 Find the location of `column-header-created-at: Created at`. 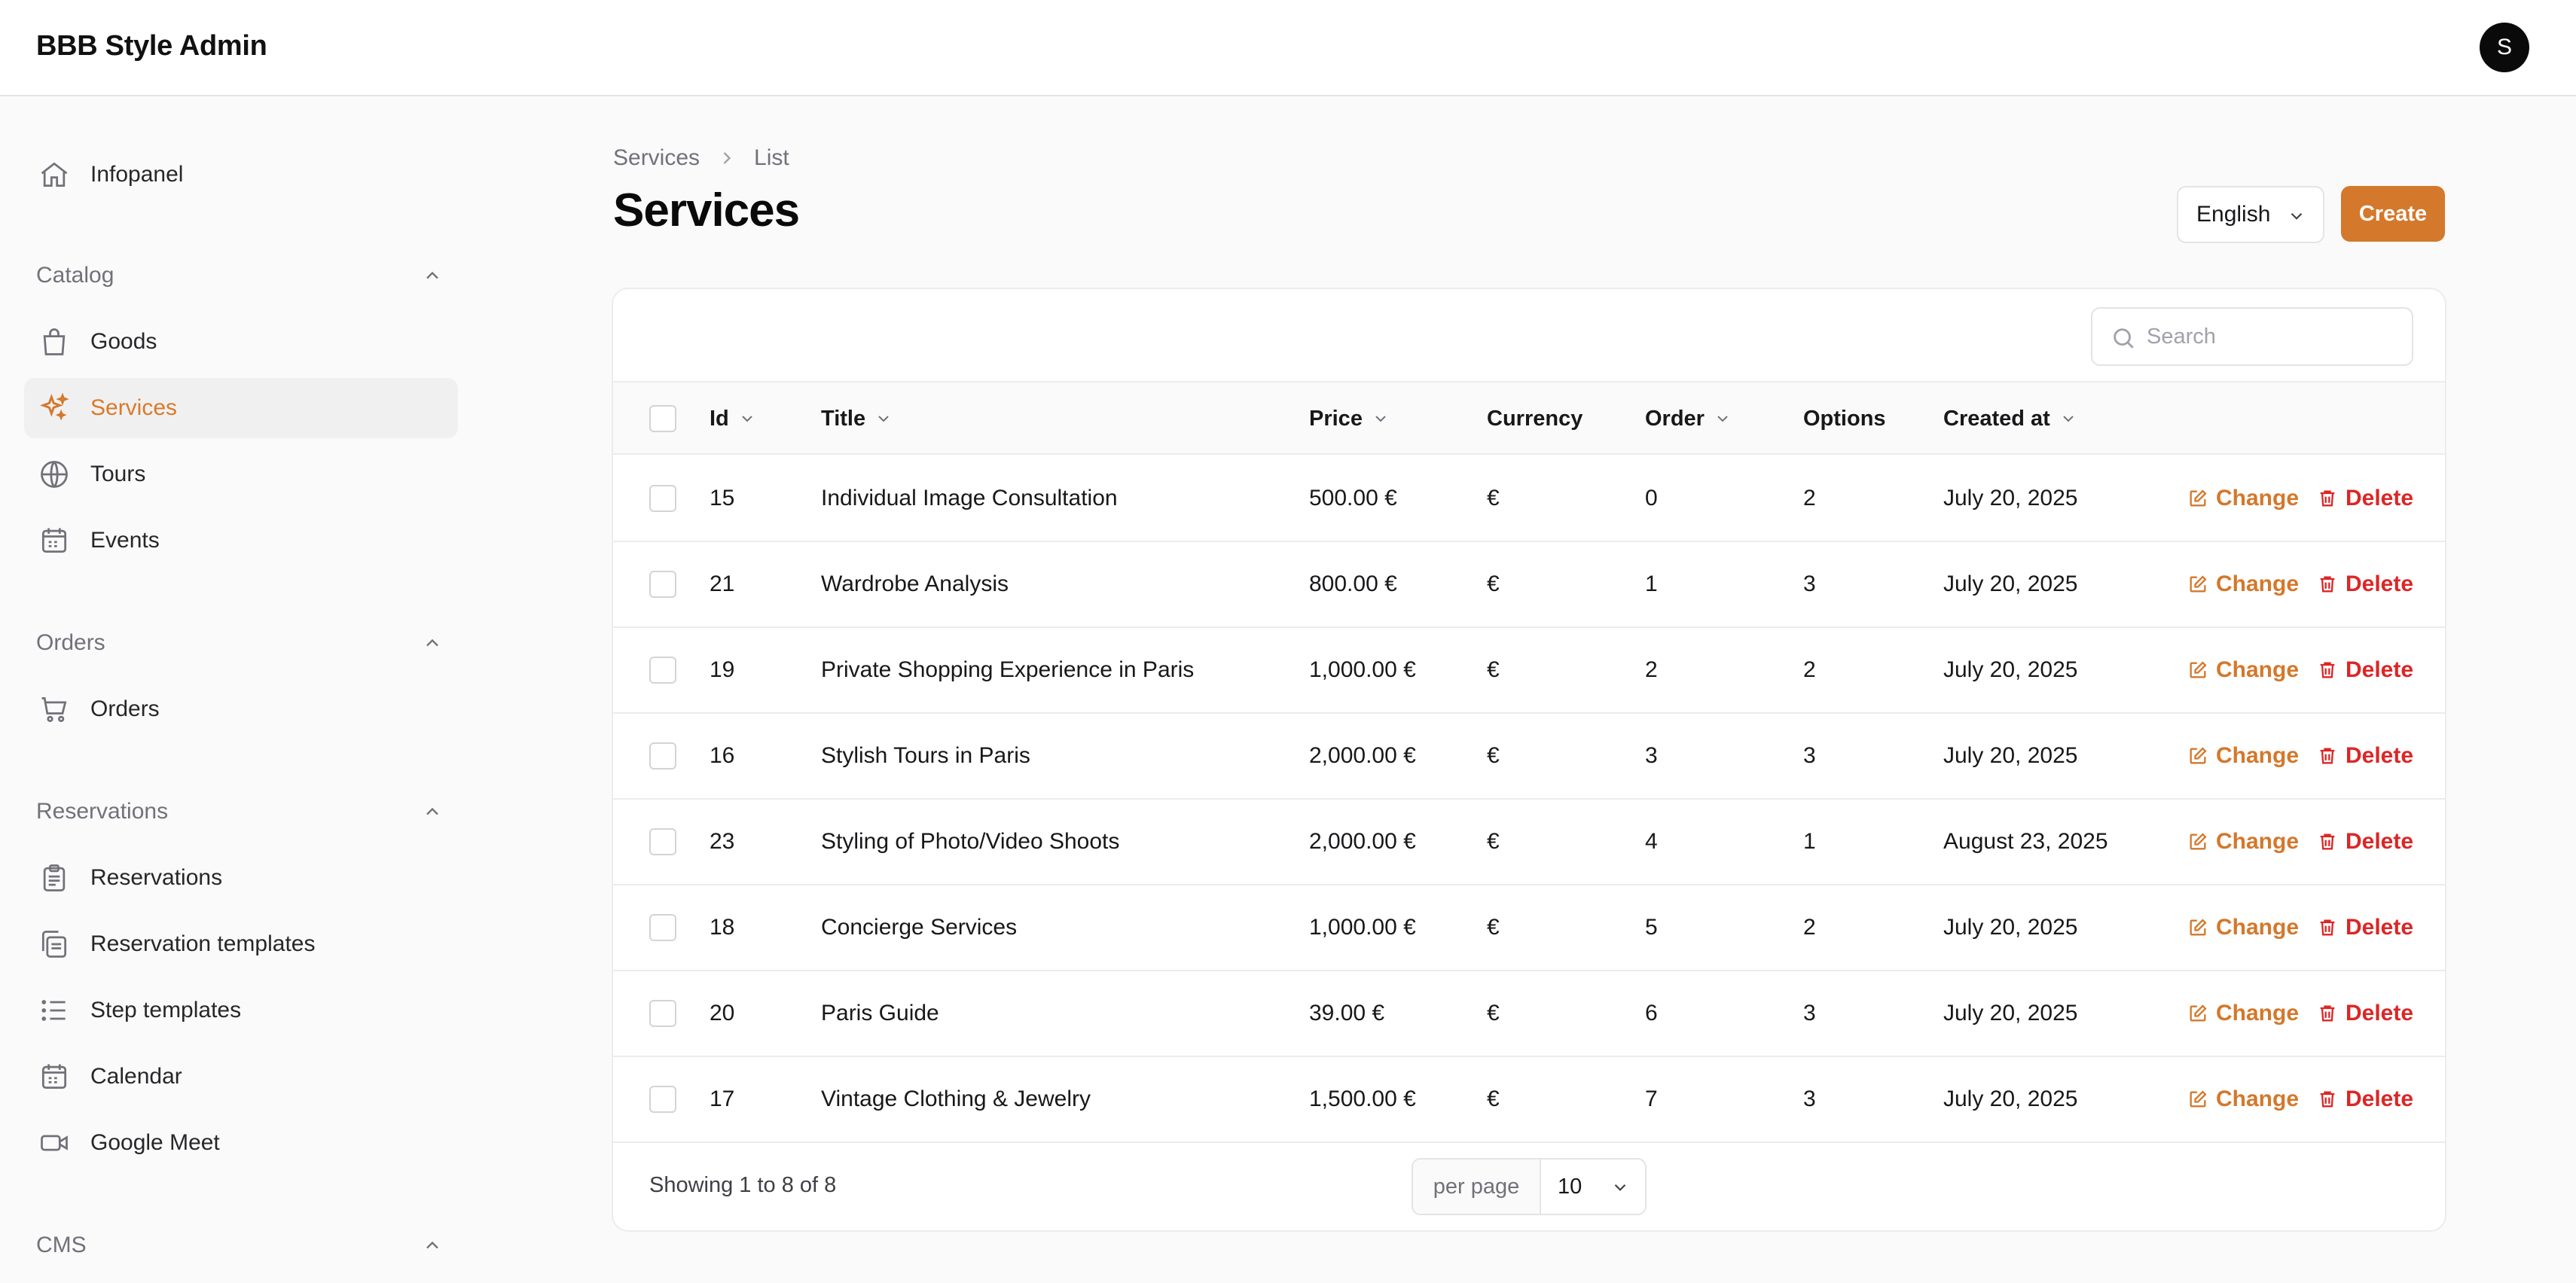

column-header-created-at: Created at is located at coordinates (2010, 418).